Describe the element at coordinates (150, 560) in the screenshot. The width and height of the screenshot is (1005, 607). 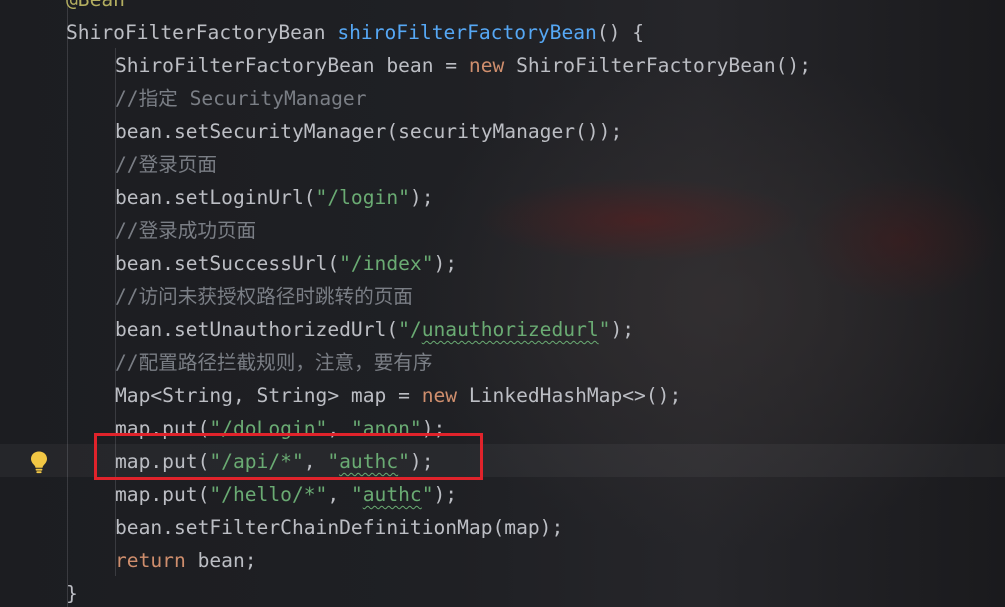
I see `code-token: return` at that location.